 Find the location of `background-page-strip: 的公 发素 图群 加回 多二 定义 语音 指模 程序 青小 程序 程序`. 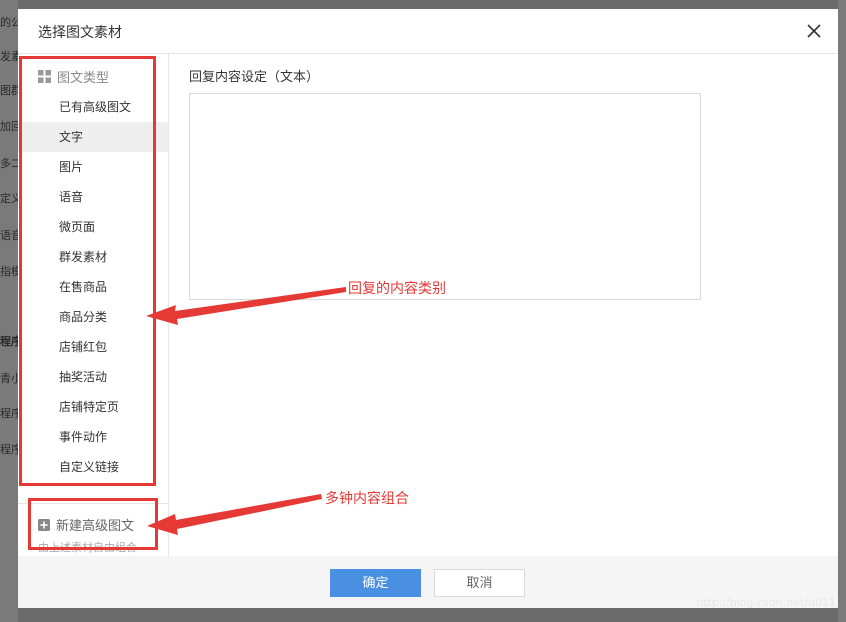

background-page-strip: 的公 发素 图群 加回 多二 定义 语音 指模 程序 青小 程序 程序 is located at coordinates (11, 311).